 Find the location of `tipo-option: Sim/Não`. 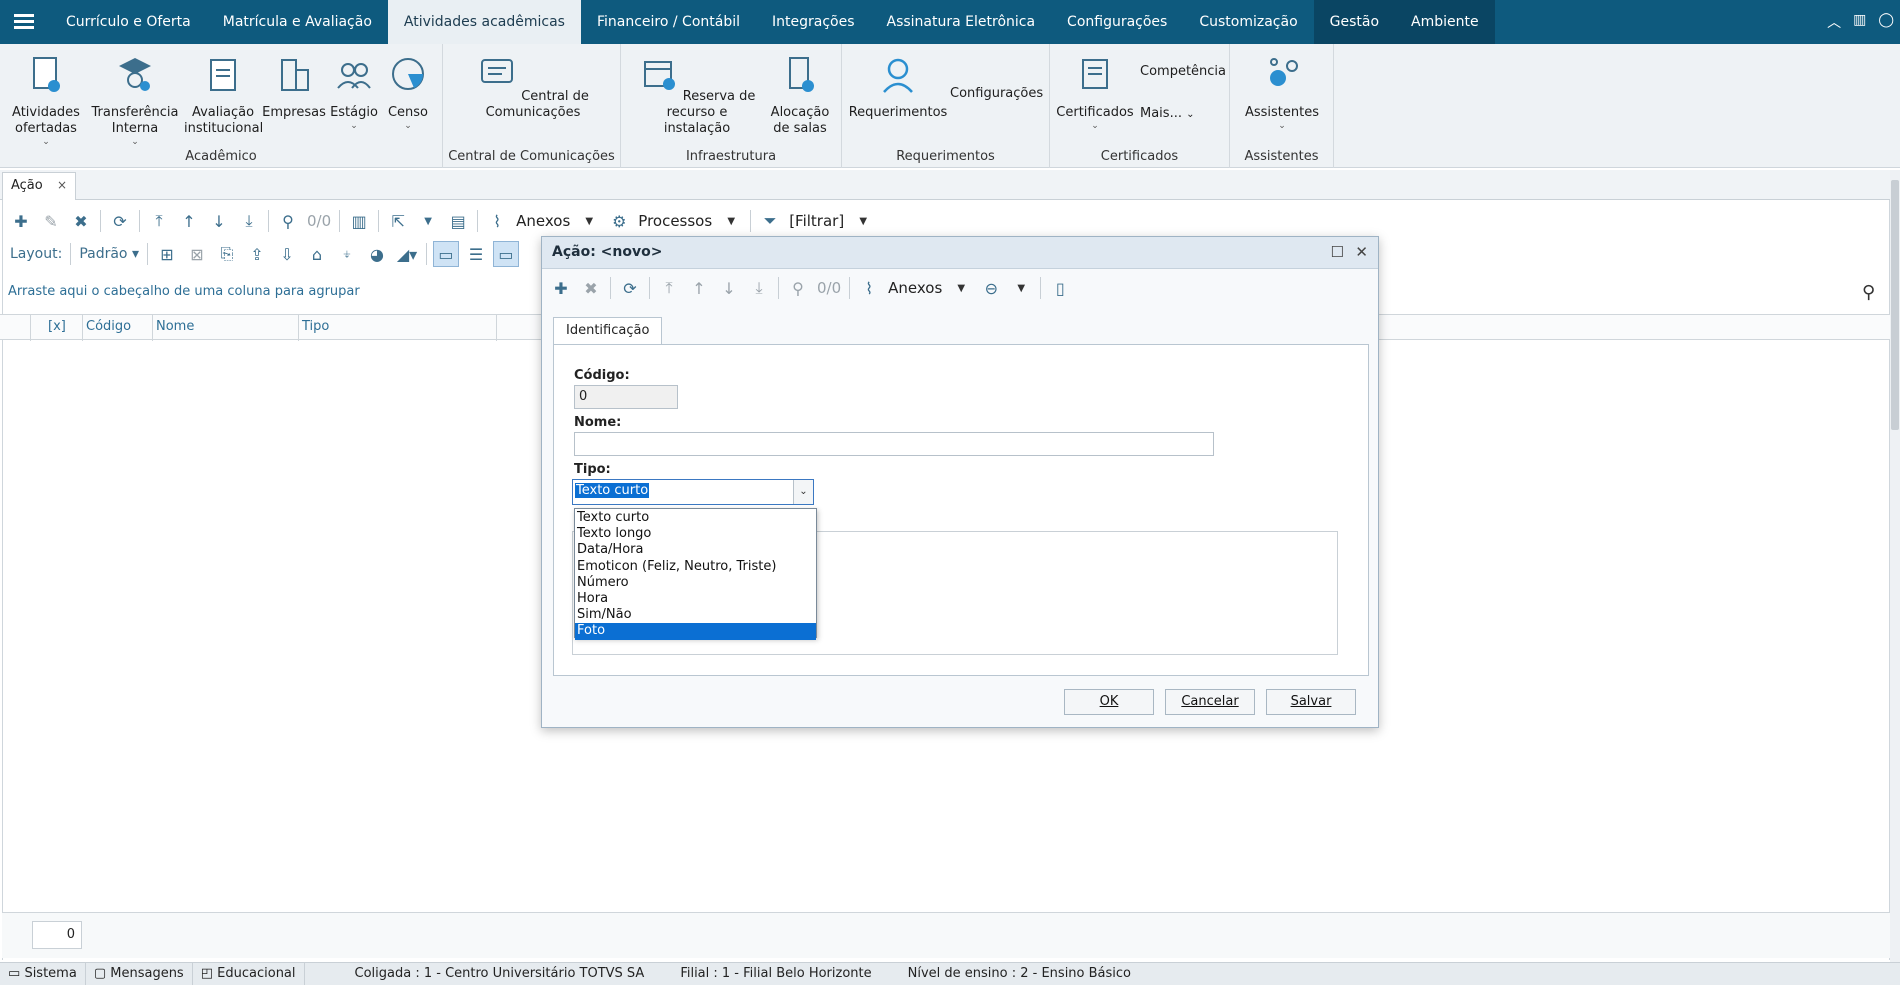

tipo-option: Sim/Não is located at coordinates (695, 615).